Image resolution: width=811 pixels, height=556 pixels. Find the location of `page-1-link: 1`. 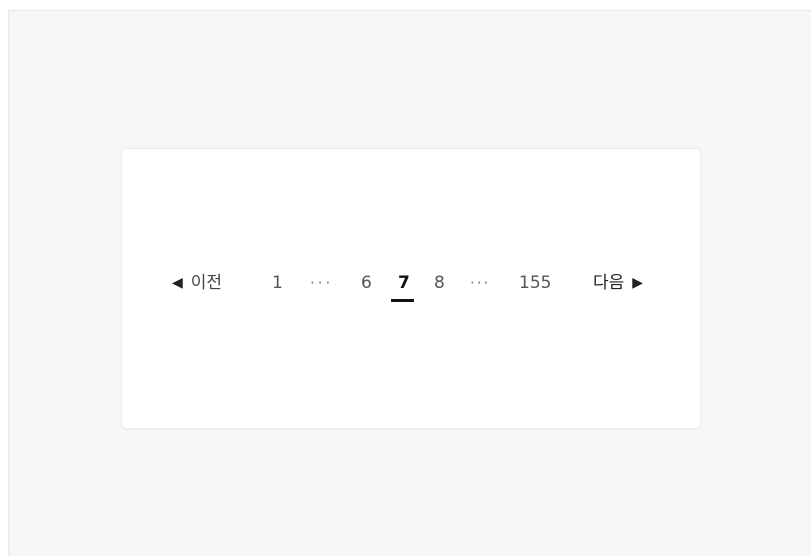

page-1-link: 1 is located at coordinates (277, 283).